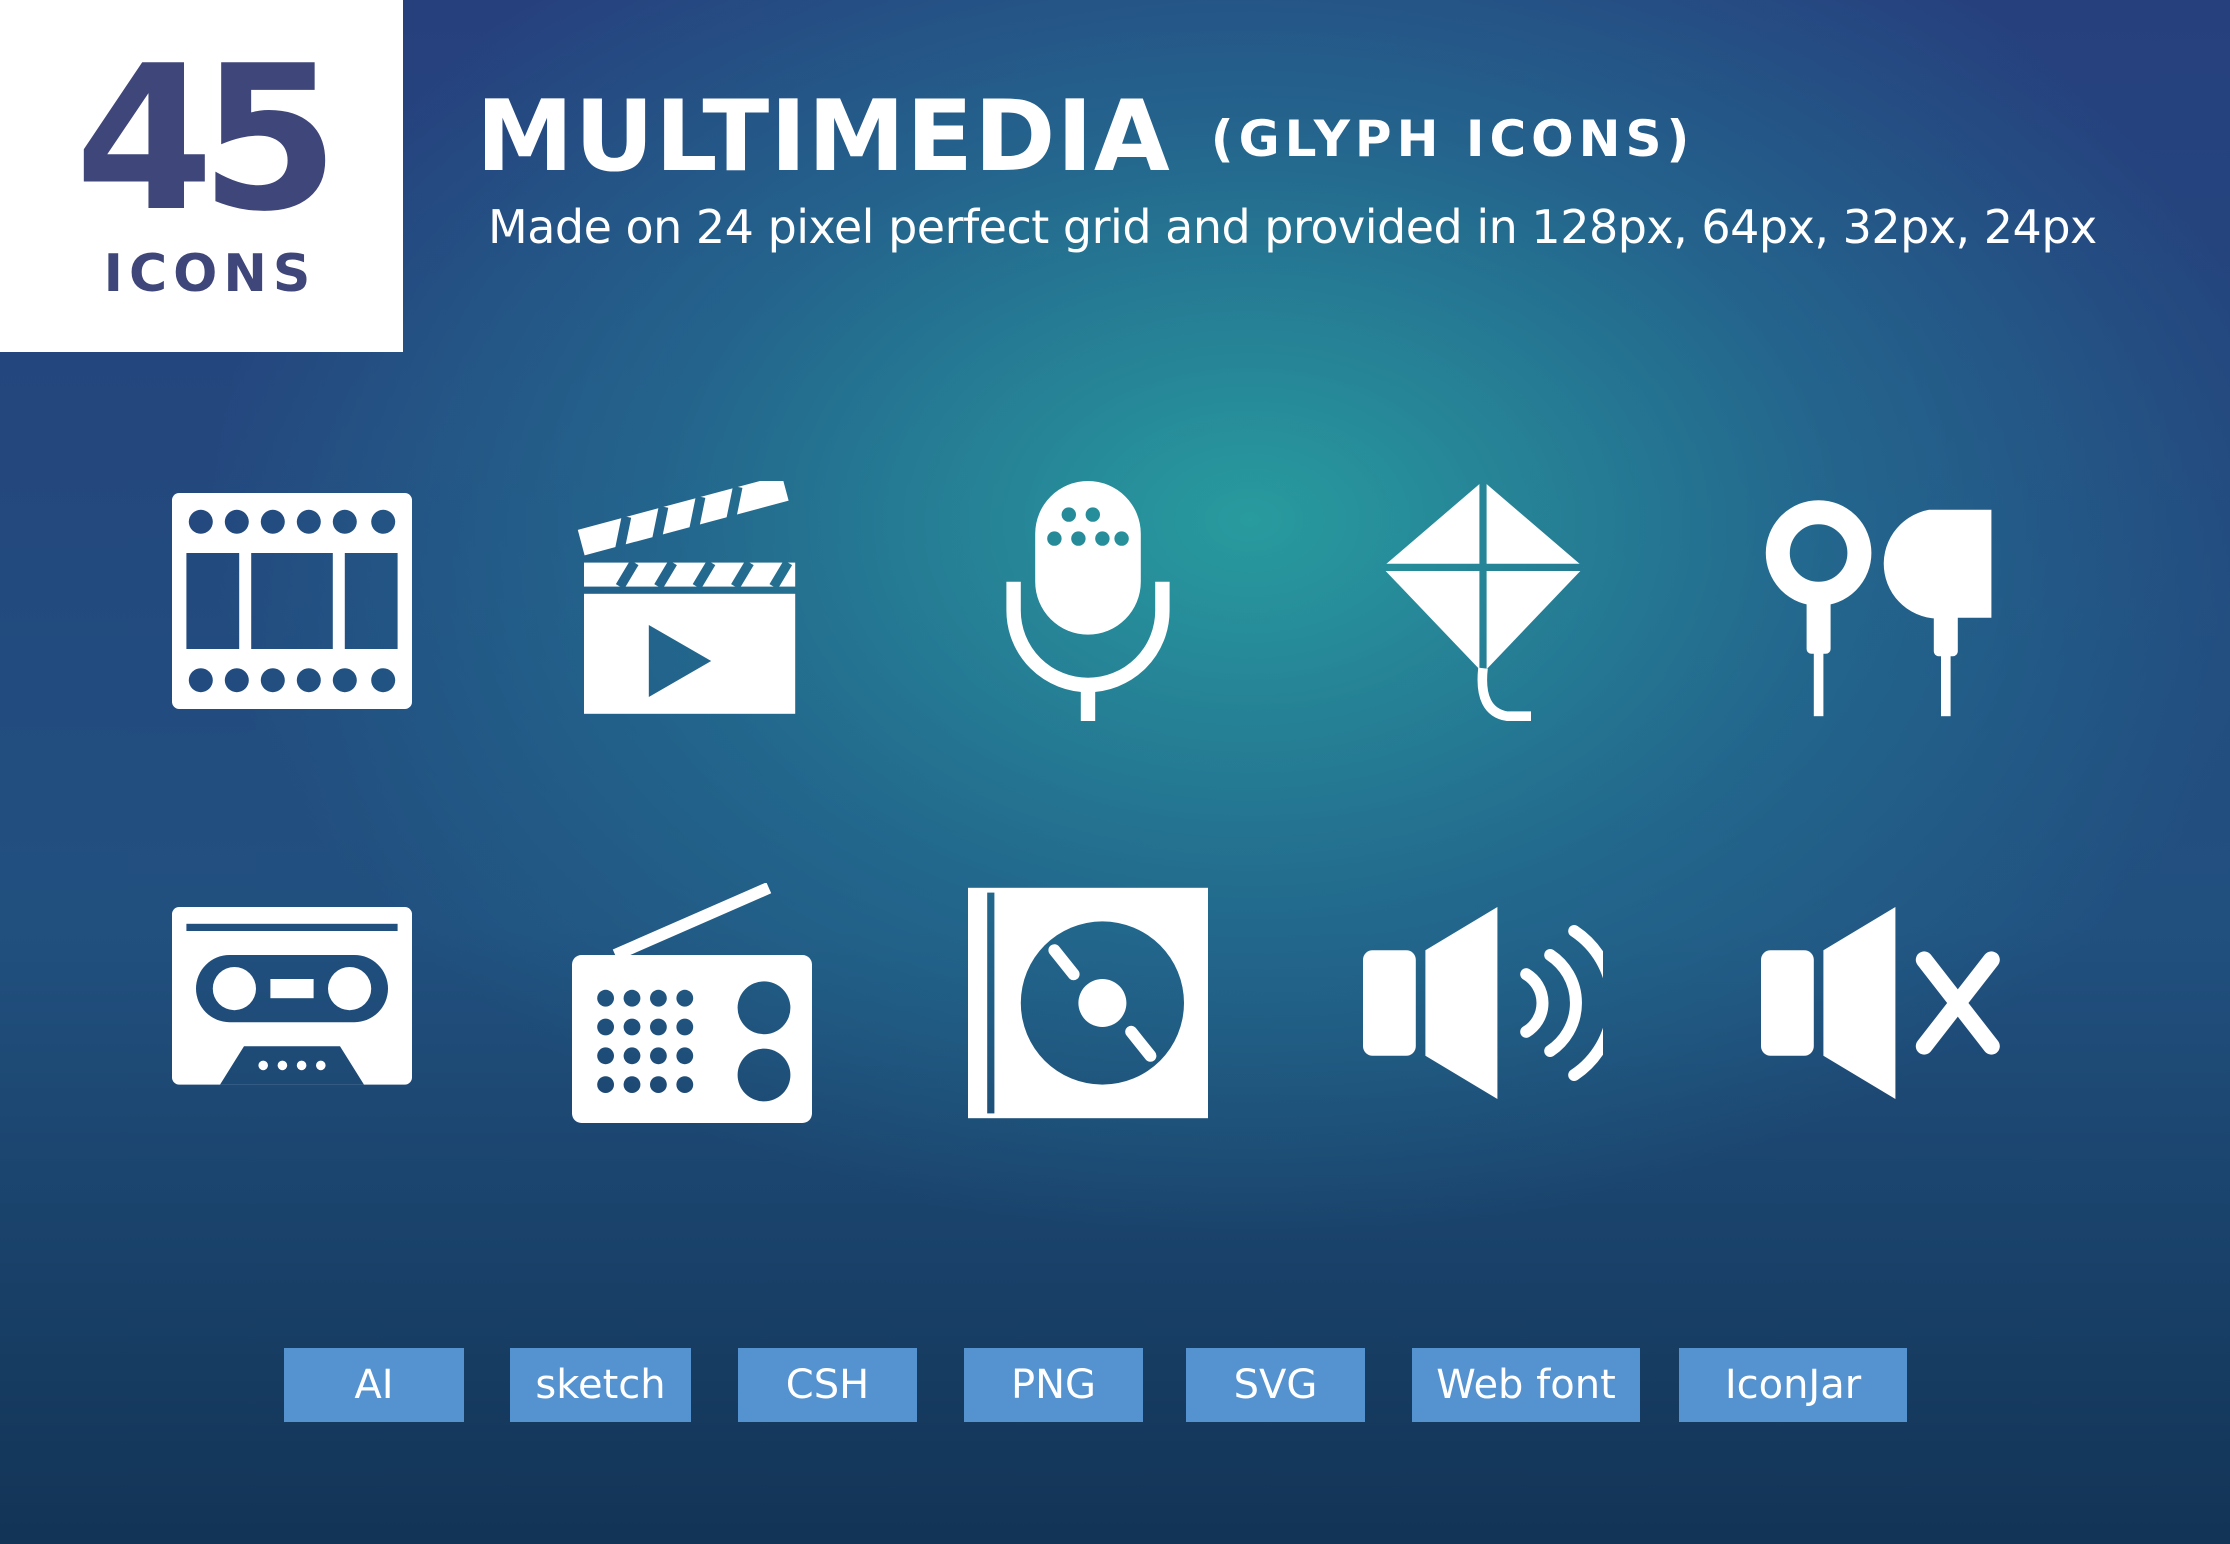  I want to click on cassette-player-icon, so click(292, 1003).